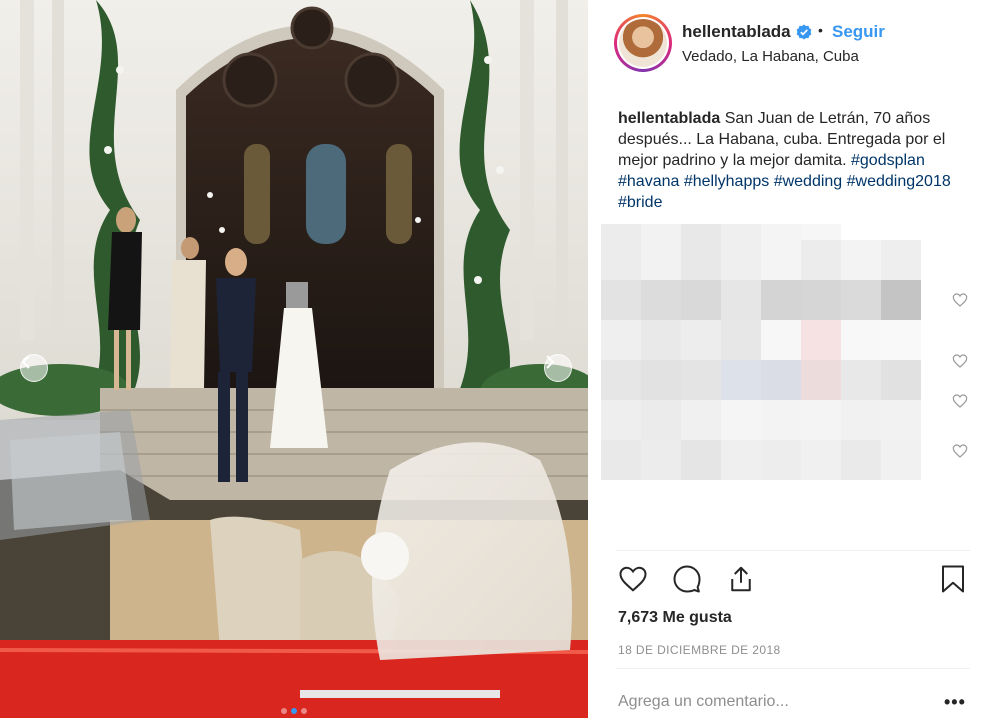 The height and width of the screenshot is (718, 1000). I want to click on chevron-left-icon, so click(25, 362).